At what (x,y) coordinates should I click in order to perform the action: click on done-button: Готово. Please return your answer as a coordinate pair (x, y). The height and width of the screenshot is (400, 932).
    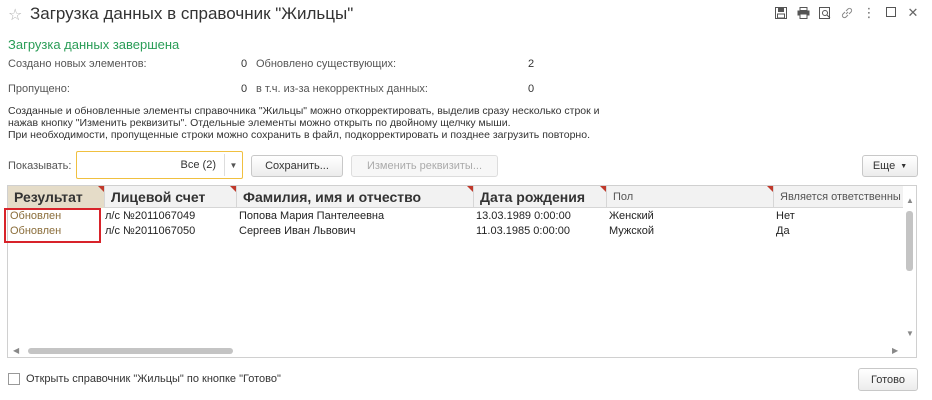
    Looking at the image, I should click on (888, 379).